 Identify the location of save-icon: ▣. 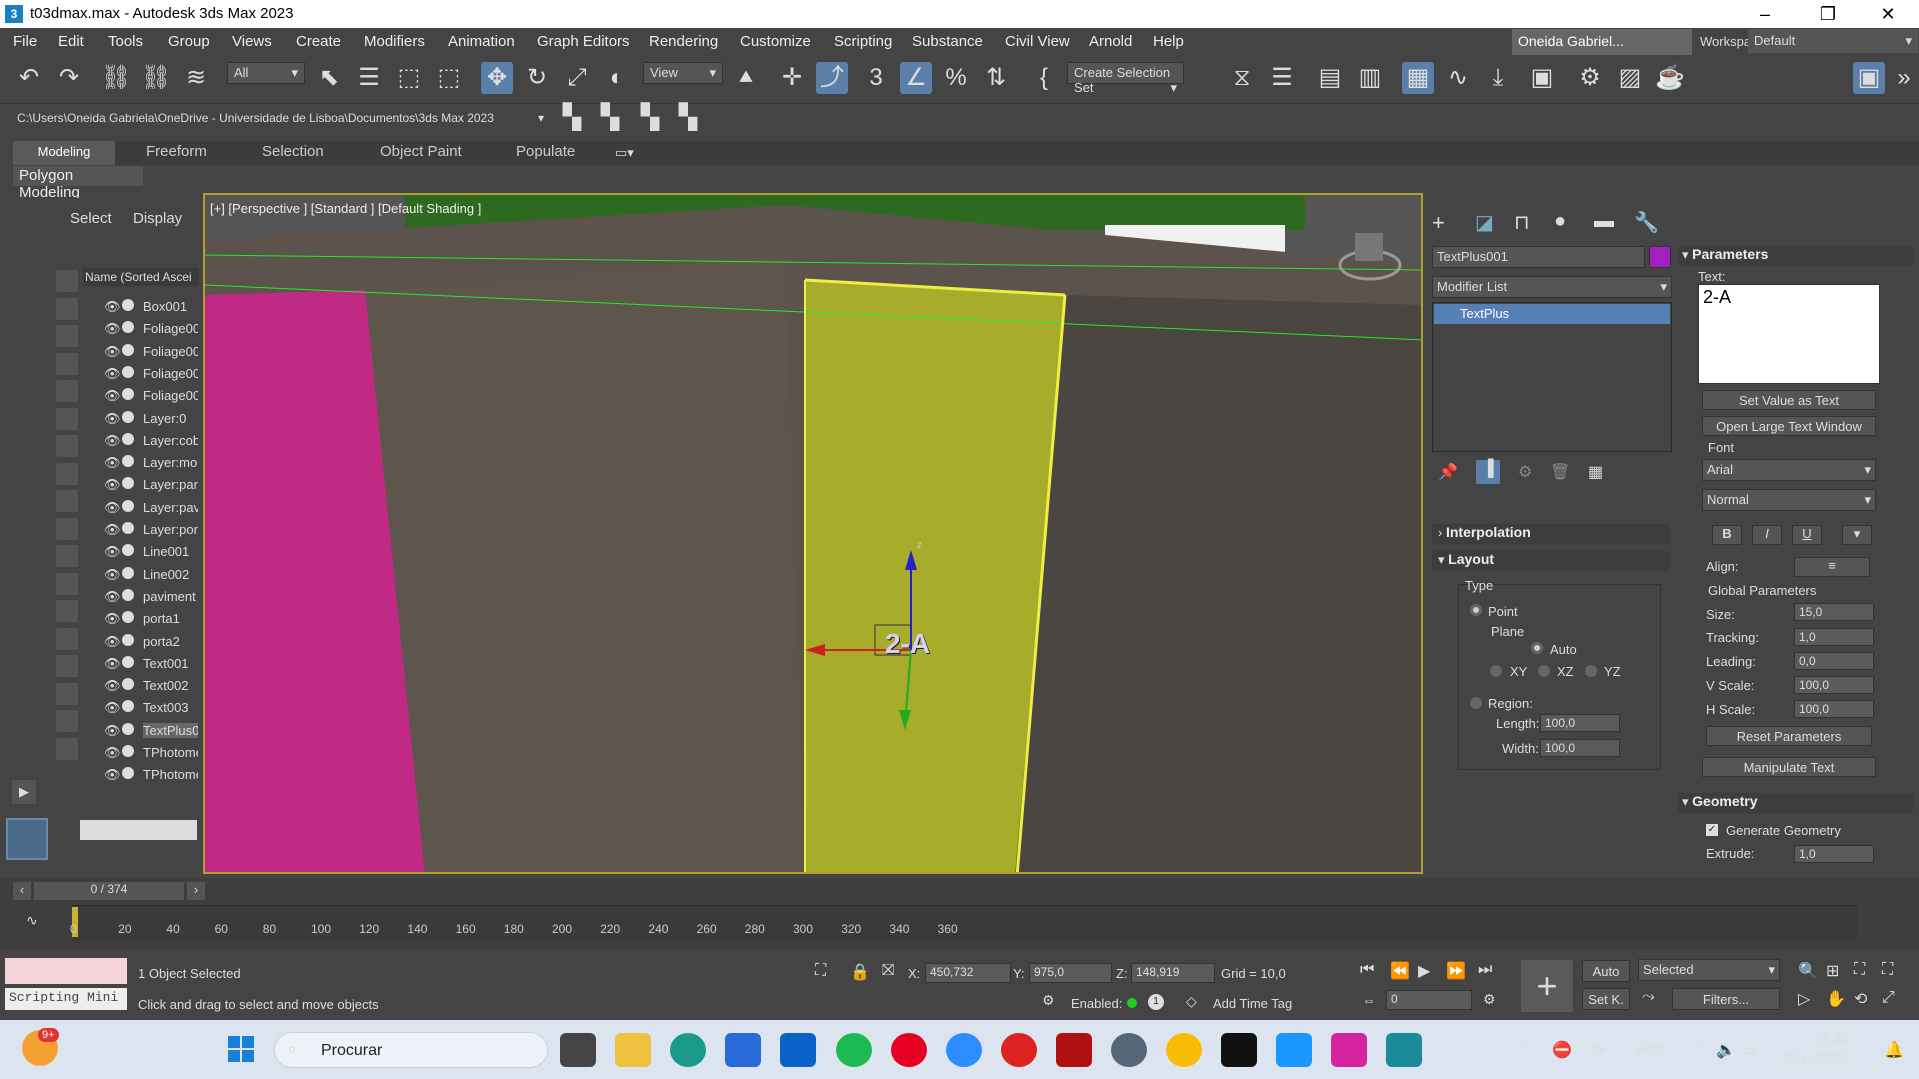
(1869, 78).